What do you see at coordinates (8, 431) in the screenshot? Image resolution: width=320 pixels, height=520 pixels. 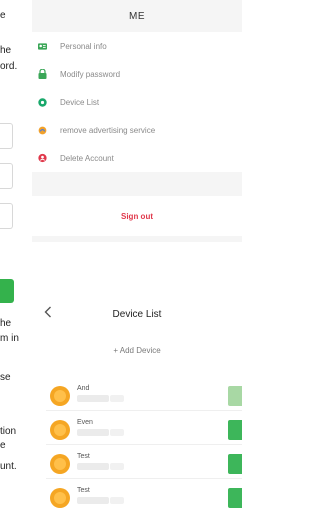 I see `article-text-line: tion` at bounding box center [8, 431].